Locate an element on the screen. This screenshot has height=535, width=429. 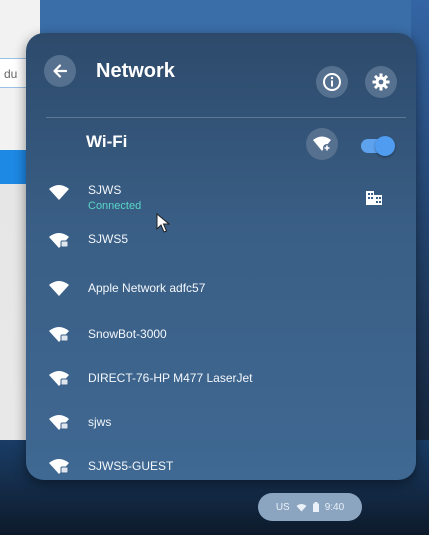
page-title: Network is located at coordinates (135, 71).